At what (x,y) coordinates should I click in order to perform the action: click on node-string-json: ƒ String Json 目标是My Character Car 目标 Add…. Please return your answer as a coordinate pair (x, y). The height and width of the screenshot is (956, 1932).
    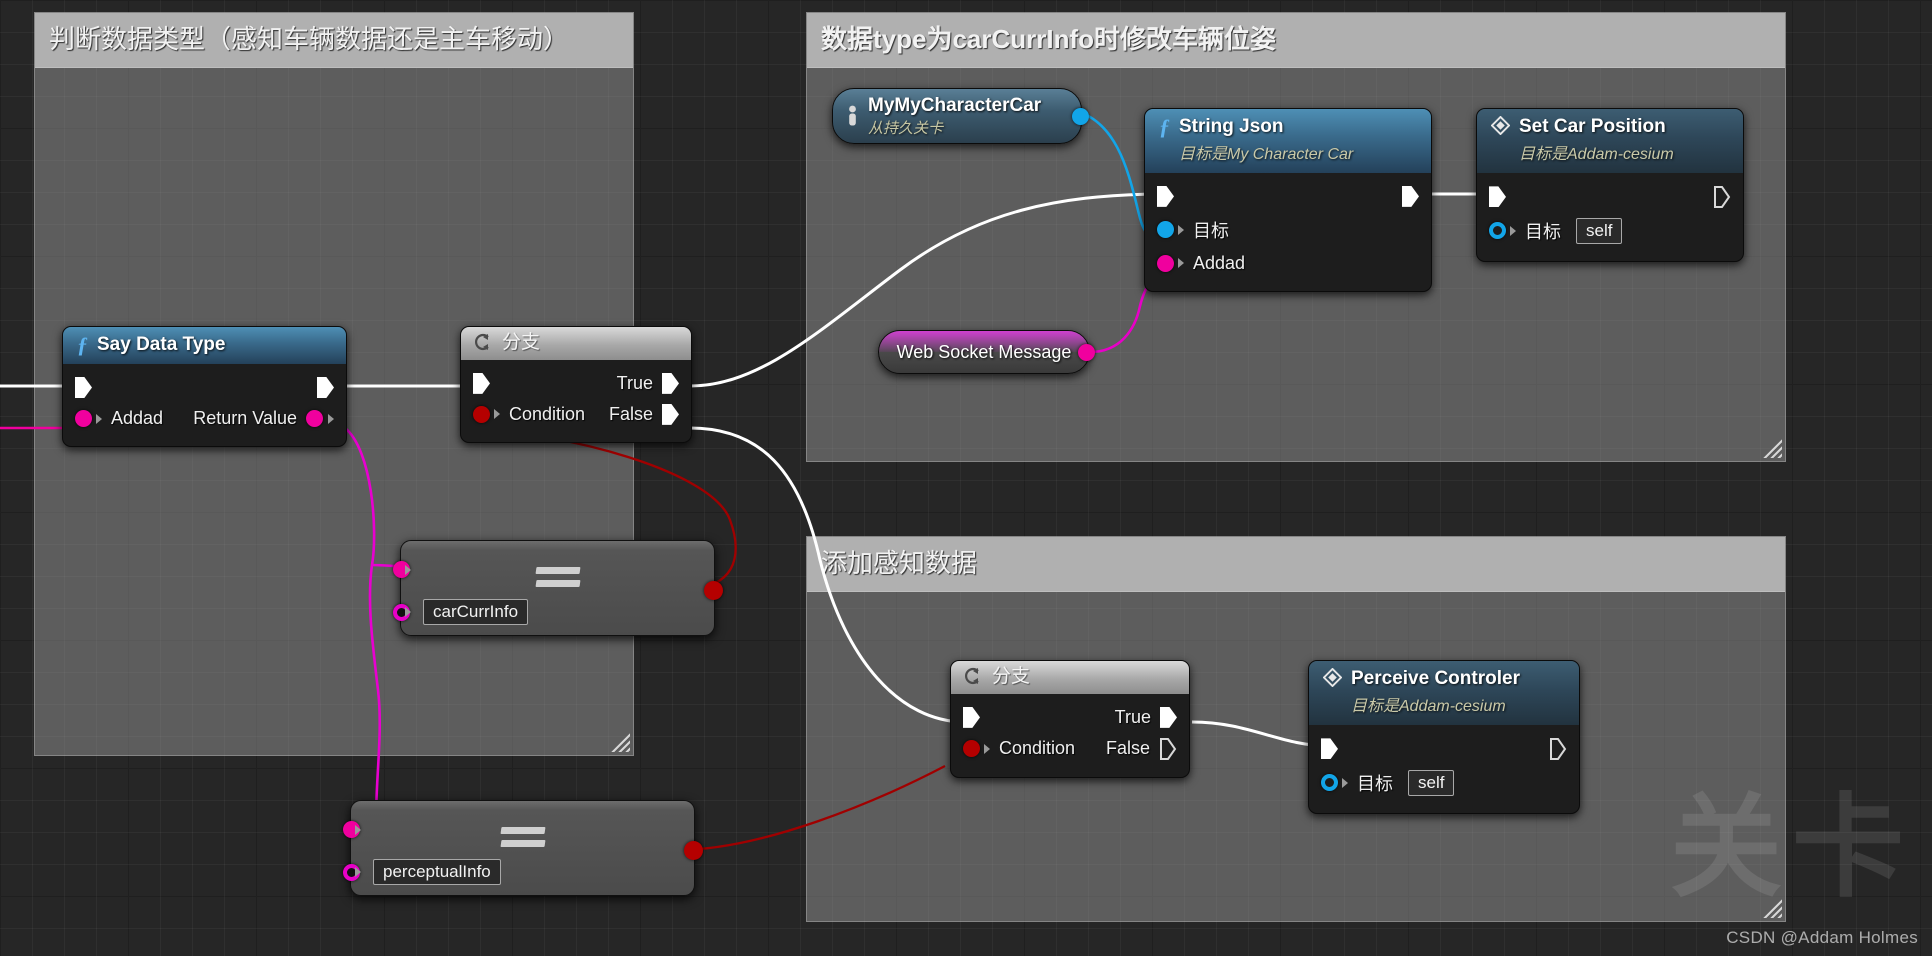
    Looking at the image, I should click on (1288, 200).